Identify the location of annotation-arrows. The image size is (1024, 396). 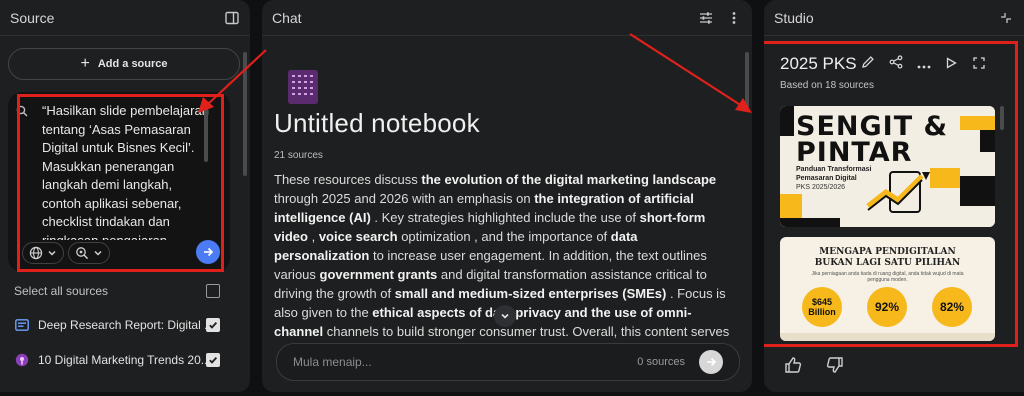
(475, 73).